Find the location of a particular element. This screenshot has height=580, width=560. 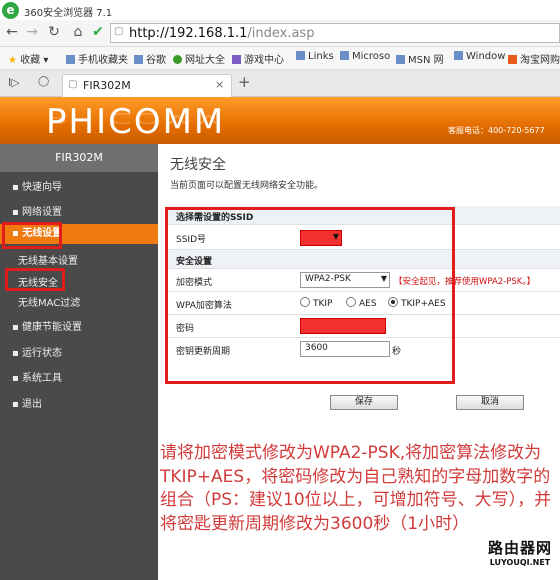

new-tab-icon: + is located at coordinates (244, 82).